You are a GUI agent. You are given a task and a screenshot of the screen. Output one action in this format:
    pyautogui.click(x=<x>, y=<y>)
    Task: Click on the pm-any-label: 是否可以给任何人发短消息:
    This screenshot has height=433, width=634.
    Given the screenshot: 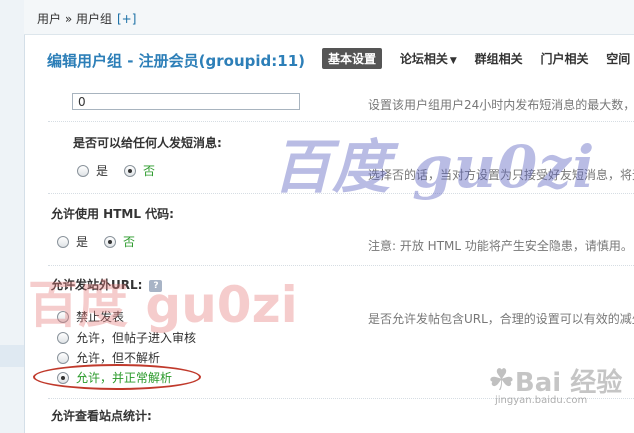 What is the action you would take?
    pyautogui.click(x=147, y=143)
    